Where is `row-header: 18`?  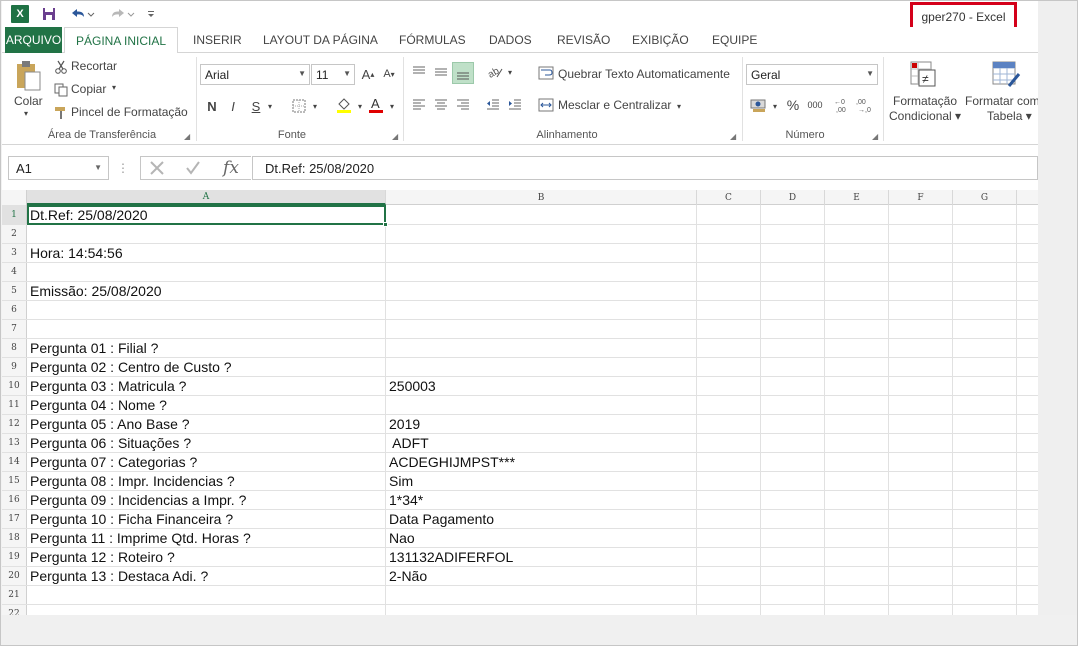 row-header: 18 is located at coordinates (14, 538).